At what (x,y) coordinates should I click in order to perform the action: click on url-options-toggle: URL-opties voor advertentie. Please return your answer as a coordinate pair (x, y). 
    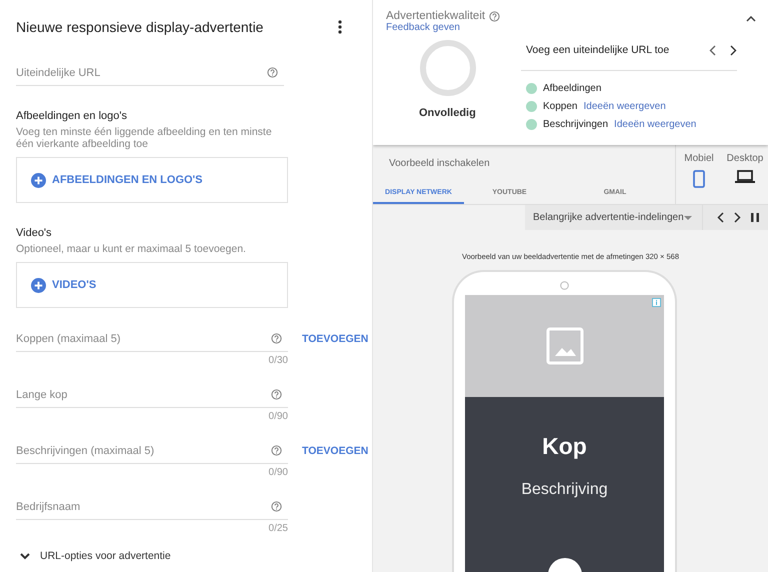
    Looking at the image, I should click on (93, 556).